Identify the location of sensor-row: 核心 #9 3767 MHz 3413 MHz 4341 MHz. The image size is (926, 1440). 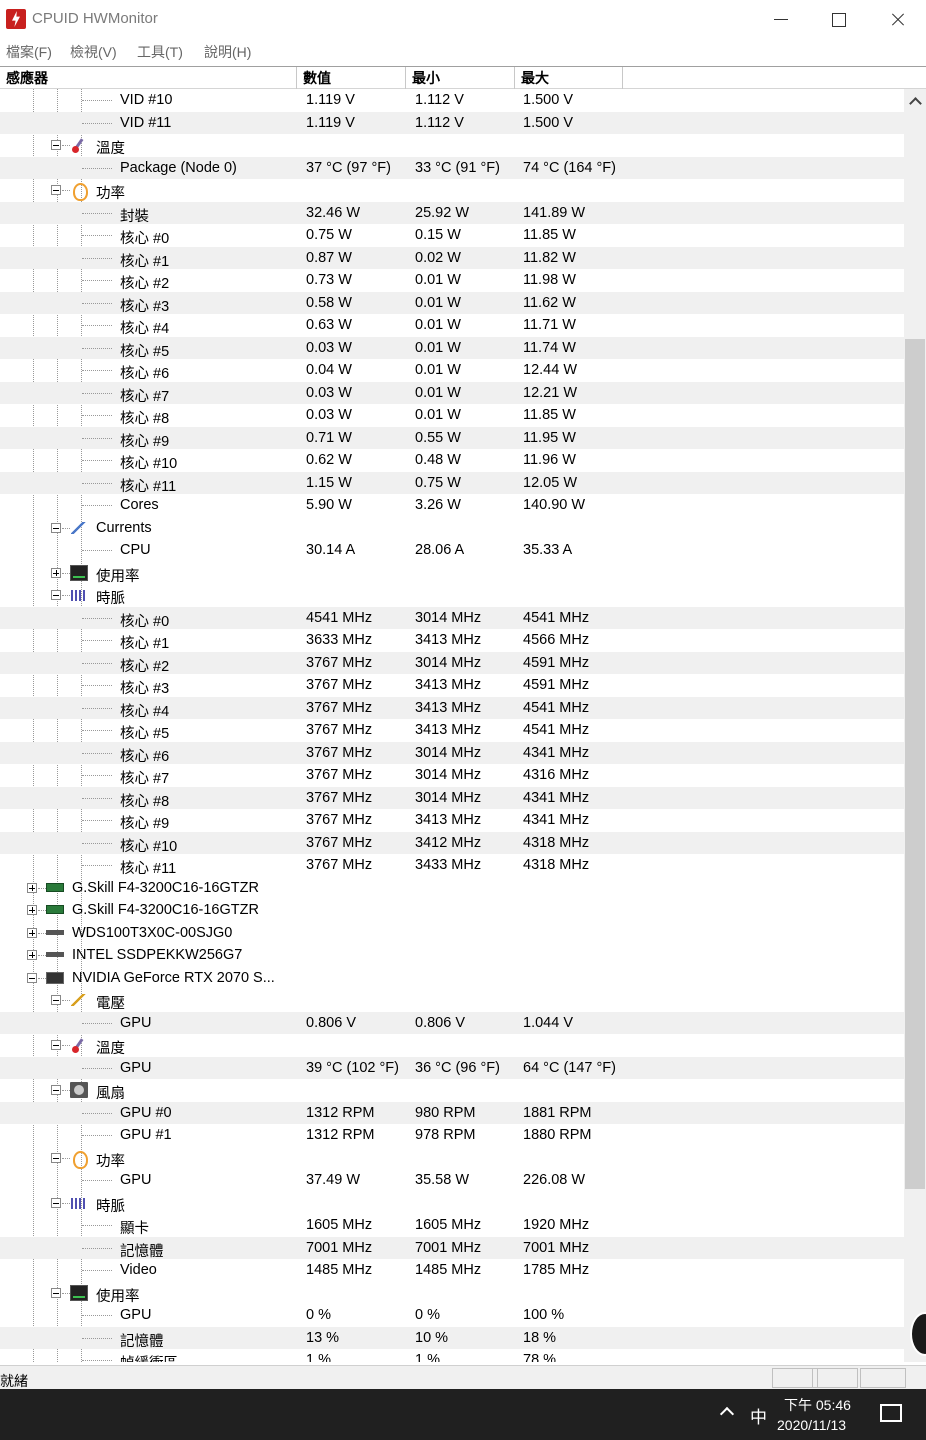
(452, 820).